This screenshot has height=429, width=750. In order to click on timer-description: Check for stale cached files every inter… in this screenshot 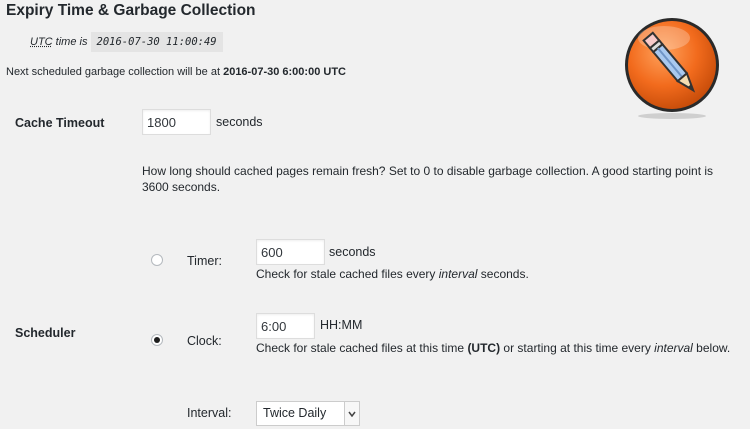, I will do `click(392, 274)`.